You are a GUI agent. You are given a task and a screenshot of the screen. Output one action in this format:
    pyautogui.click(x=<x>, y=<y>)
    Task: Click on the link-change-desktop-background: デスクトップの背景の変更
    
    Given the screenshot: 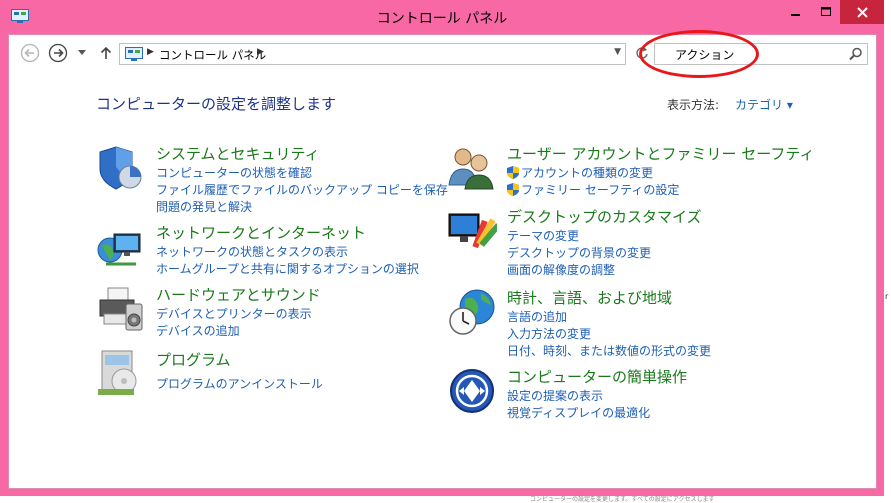 What is the action you would take?
    pyautogui.click(x=579, y=252)
    